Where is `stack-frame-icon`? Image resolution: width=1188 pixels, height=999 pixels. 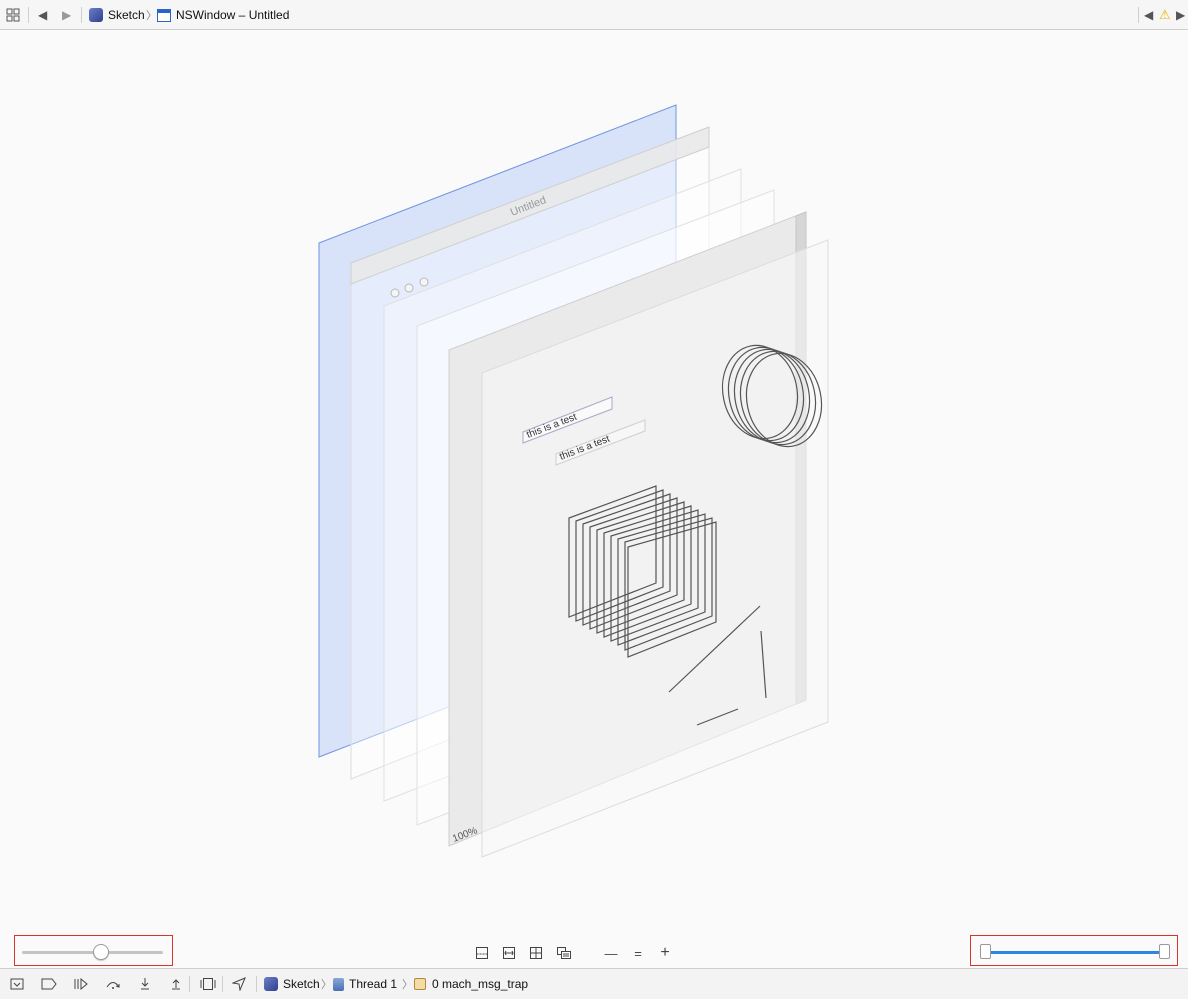 stack-frame-icon is located at coordinates (420, 984).